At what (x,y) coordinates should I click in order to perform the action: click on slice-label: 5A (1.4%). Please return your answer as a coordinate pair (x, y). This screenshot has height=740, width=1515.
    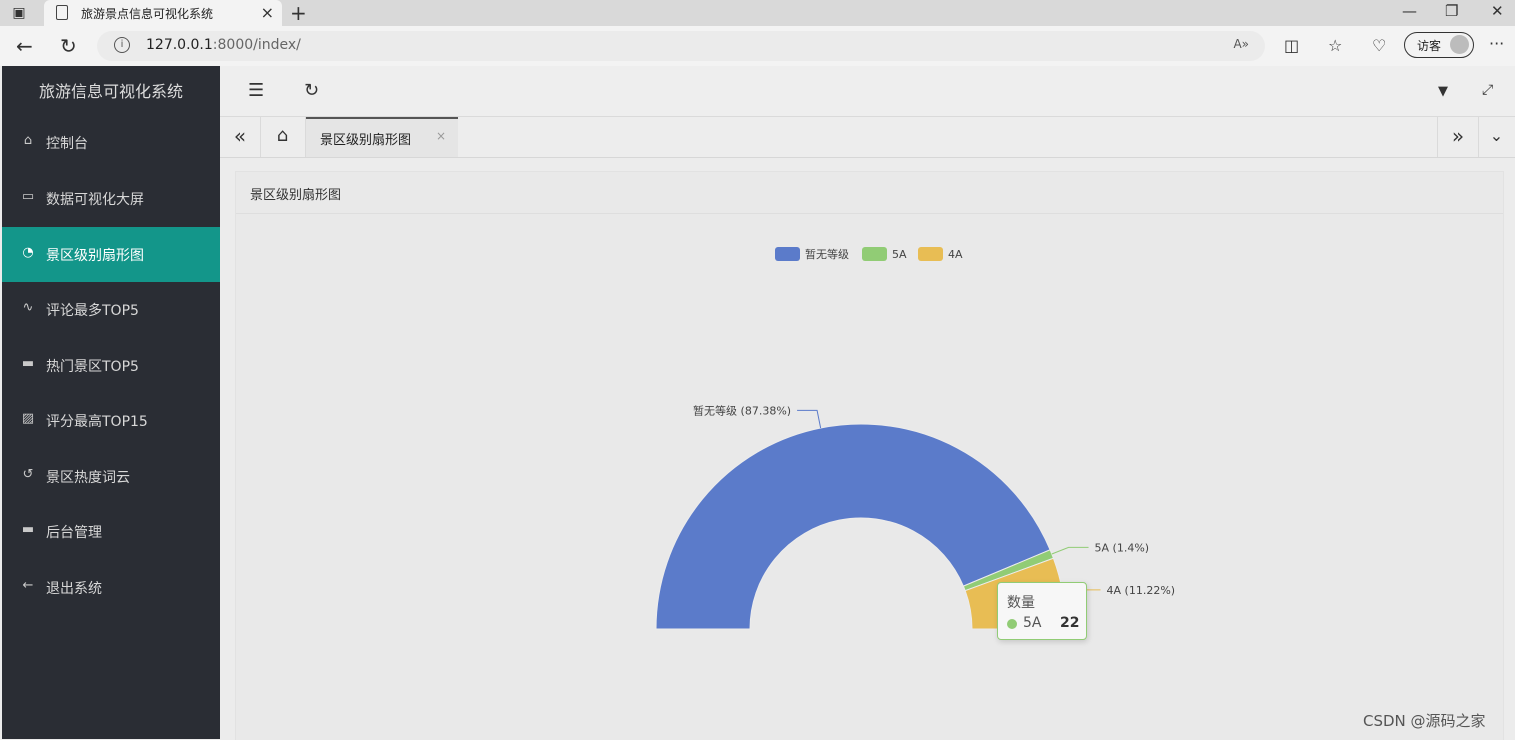
    Looking at the image, I should click on (1122, 547).